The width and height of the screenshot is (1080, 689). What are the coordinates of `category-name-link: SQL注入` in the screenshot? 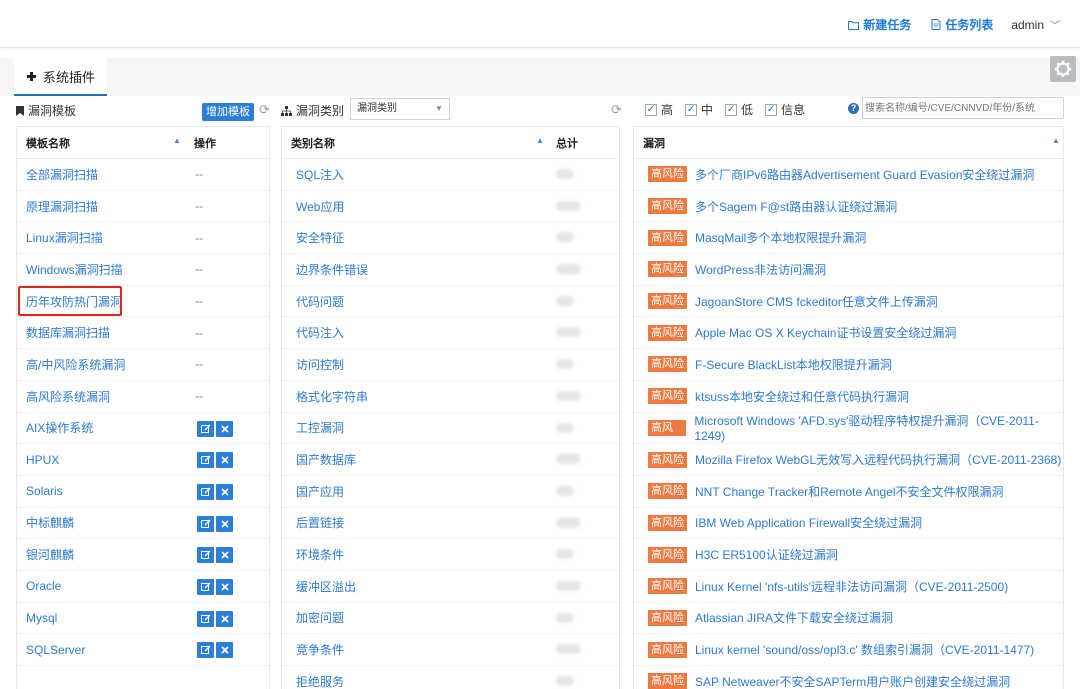 It's located at (320, 174).